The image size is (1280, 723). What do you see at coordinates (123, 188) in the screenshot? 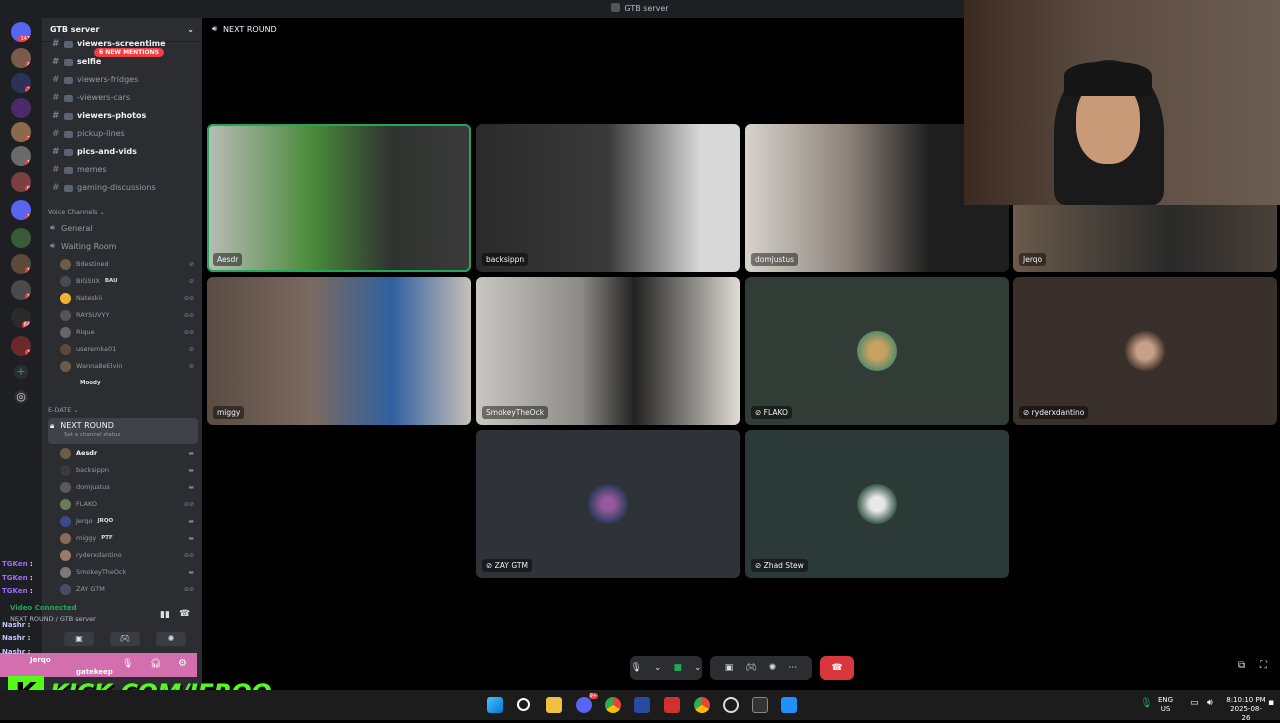
I see `channel-item: # gaming-discussions` at bounding box center [123, 188].